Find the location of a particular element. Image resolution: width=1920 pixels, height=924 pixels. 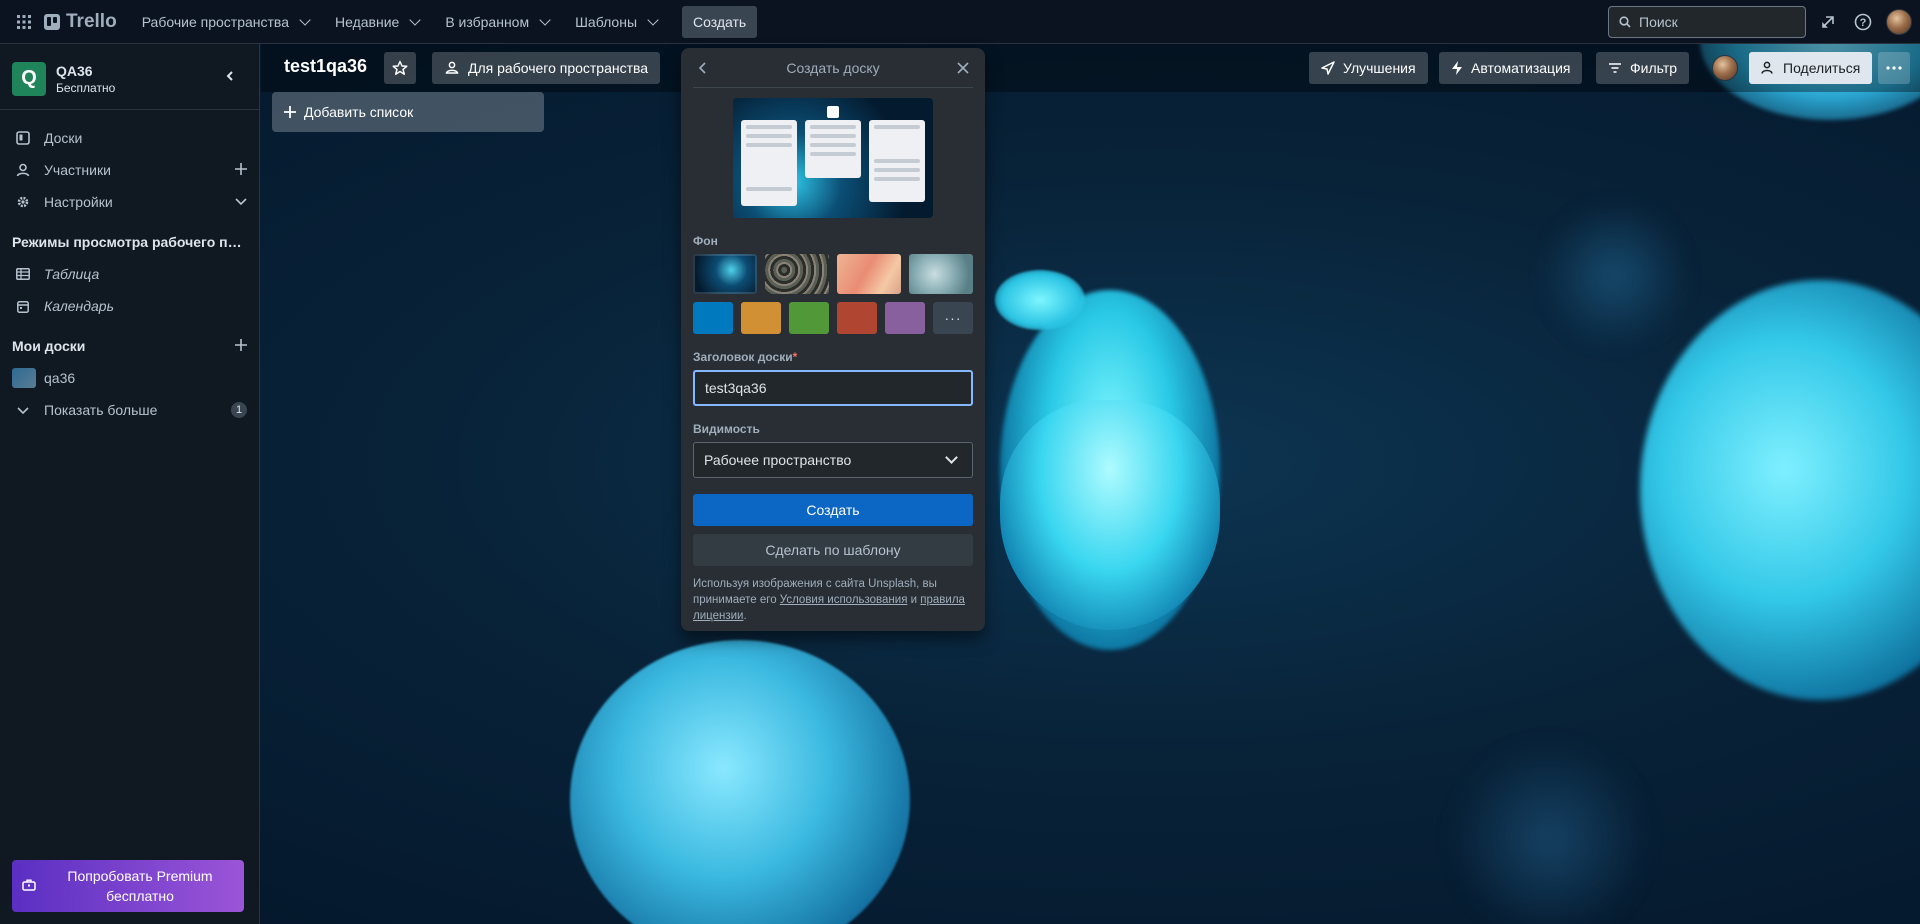

share-button: Поделиться is located at coordinates (1811, 68).